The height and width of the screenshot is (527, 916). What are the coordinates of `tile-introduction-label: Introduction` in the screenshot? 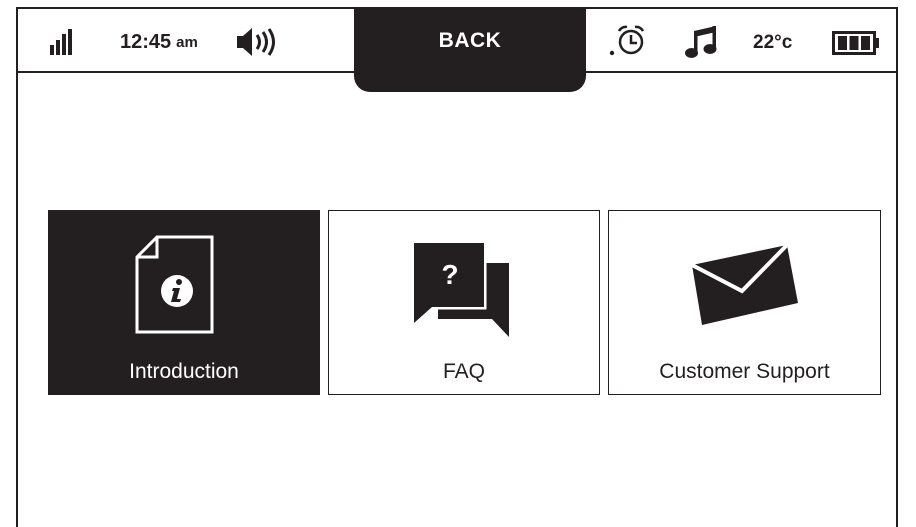 It's located at (184, 371).